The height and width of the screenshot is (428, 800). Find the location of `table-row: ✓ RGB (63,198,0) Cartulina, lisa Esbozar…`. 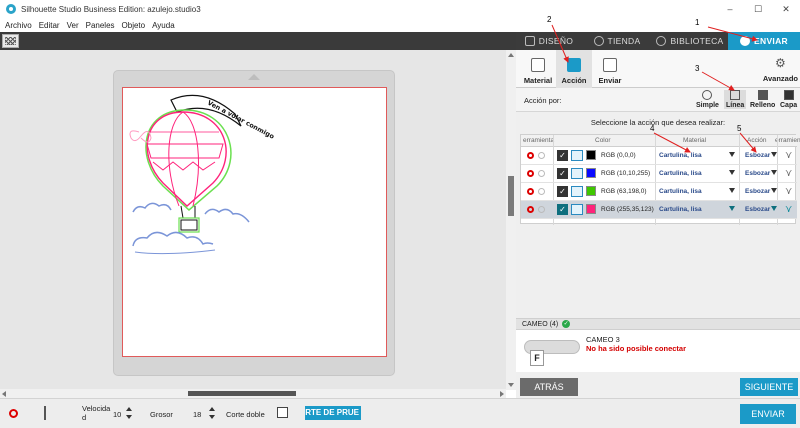

table-row: ✓ RGB (63,198,0) Cartulina, lisa Esbozar… is located at coordinates (659, 192).